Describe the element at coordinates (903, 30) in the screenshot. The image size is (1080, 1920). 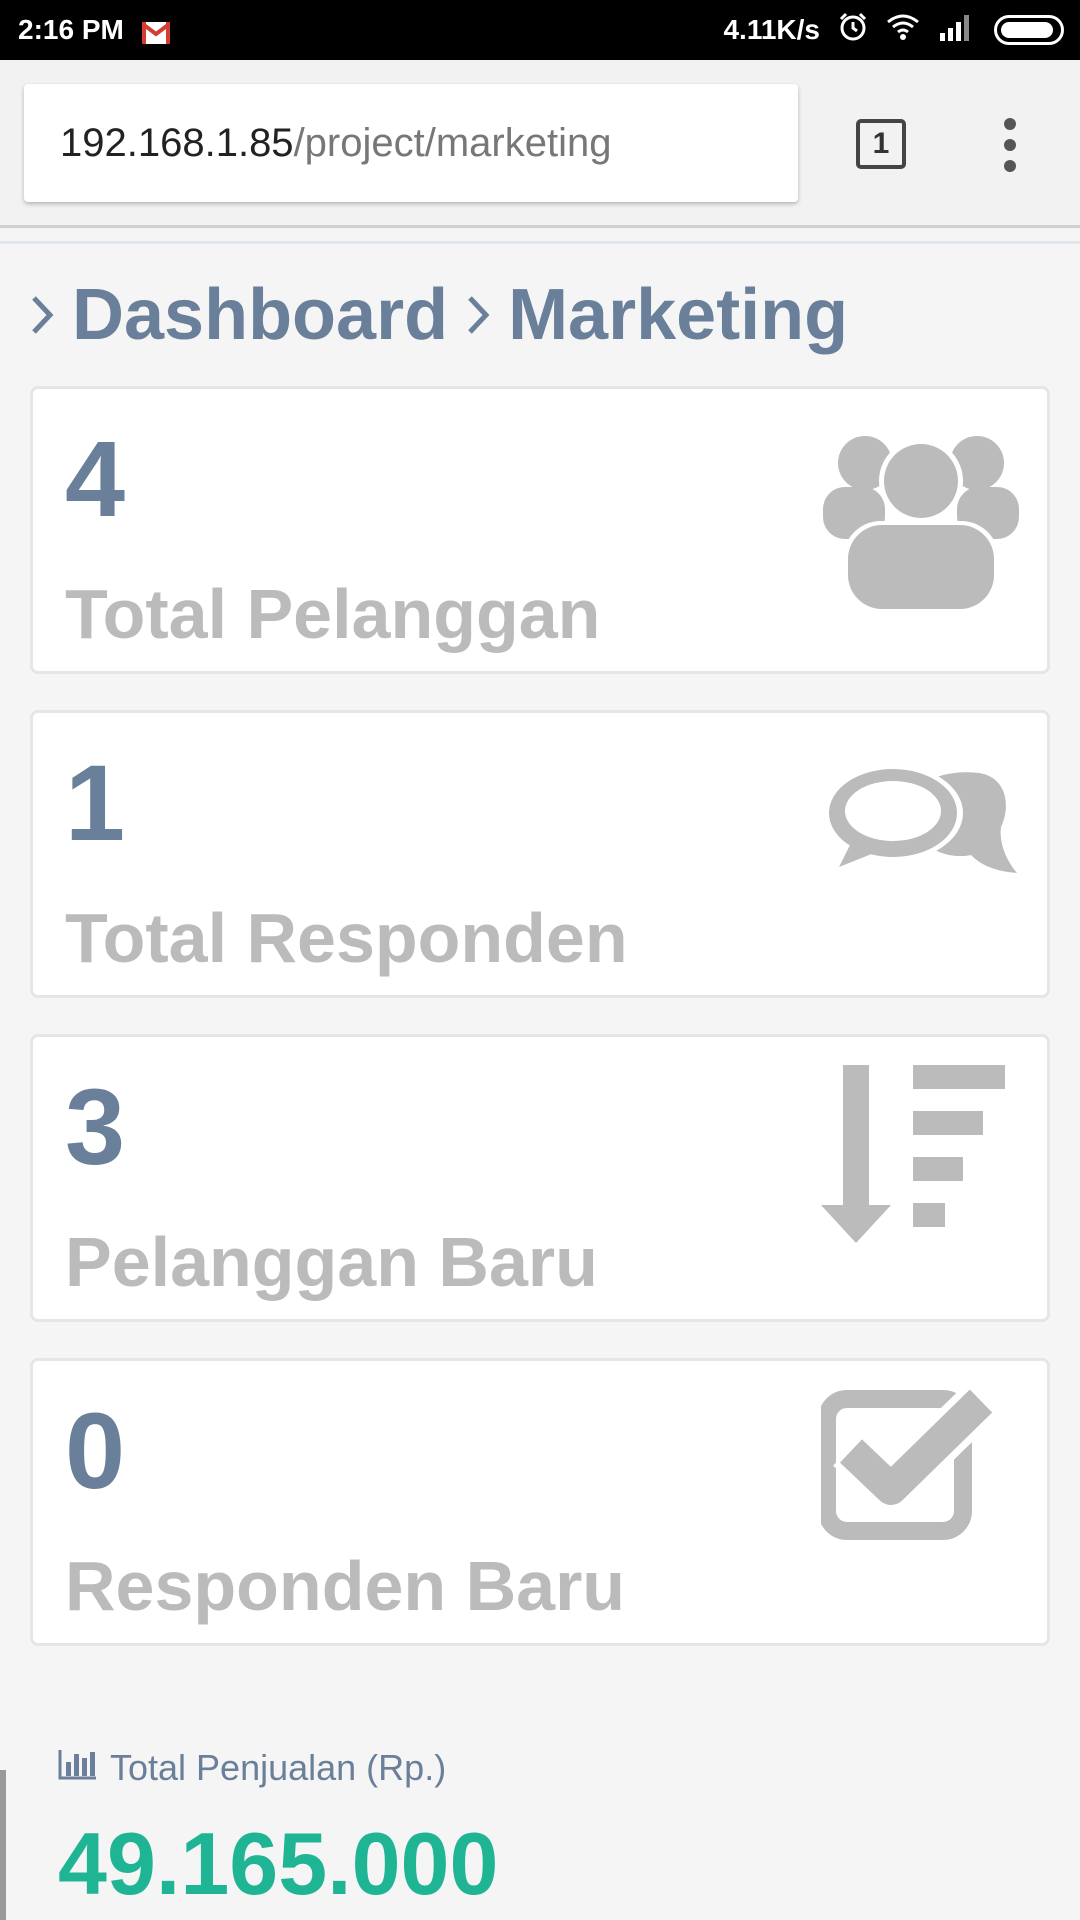
I see `wifi-icon` at that location.